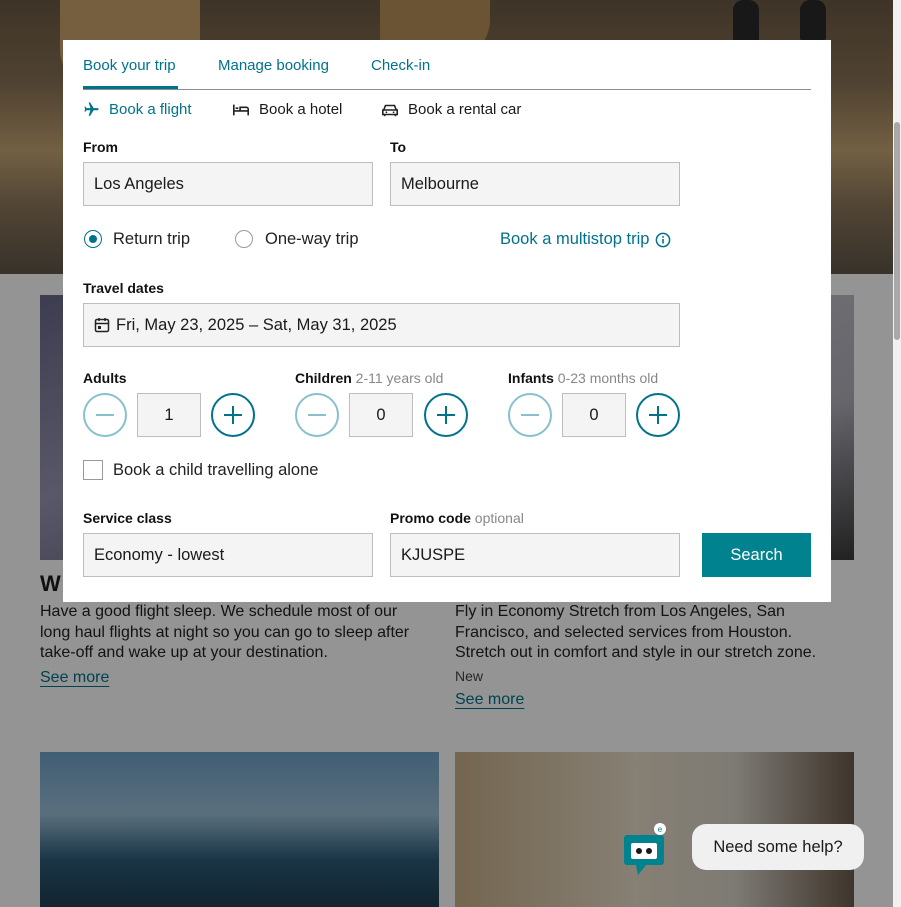 This screenshot has width=901, height=907. What do you see at coordinates (381, 415) in the screenshot?
I see `children-count: 0` at bounding box center [381, 415].